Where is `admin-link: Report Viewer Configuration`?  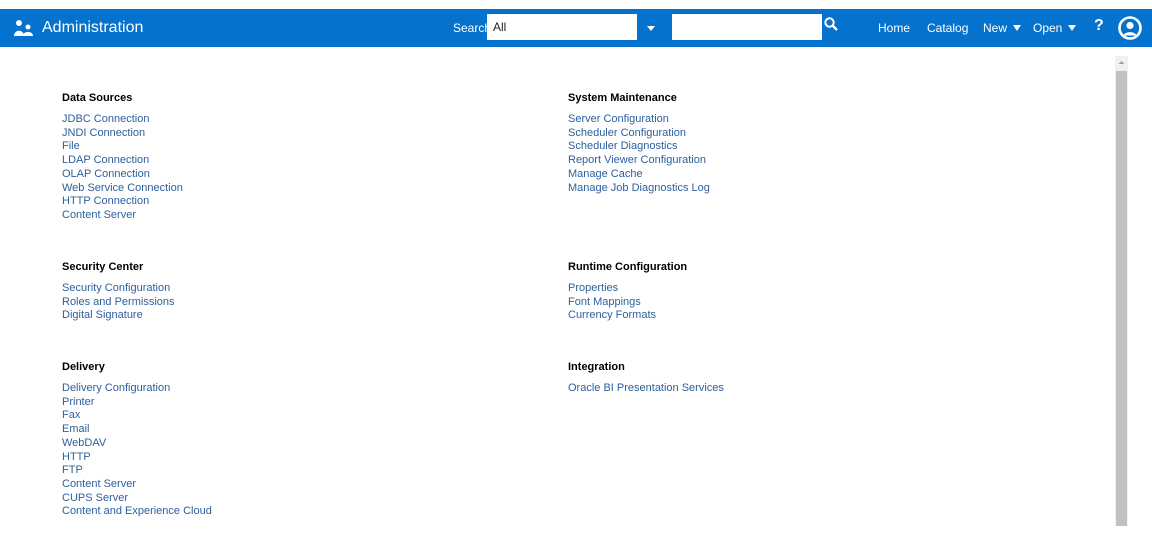
admin-link: Report Viewer Configuration is located at coordinates (639, 161).